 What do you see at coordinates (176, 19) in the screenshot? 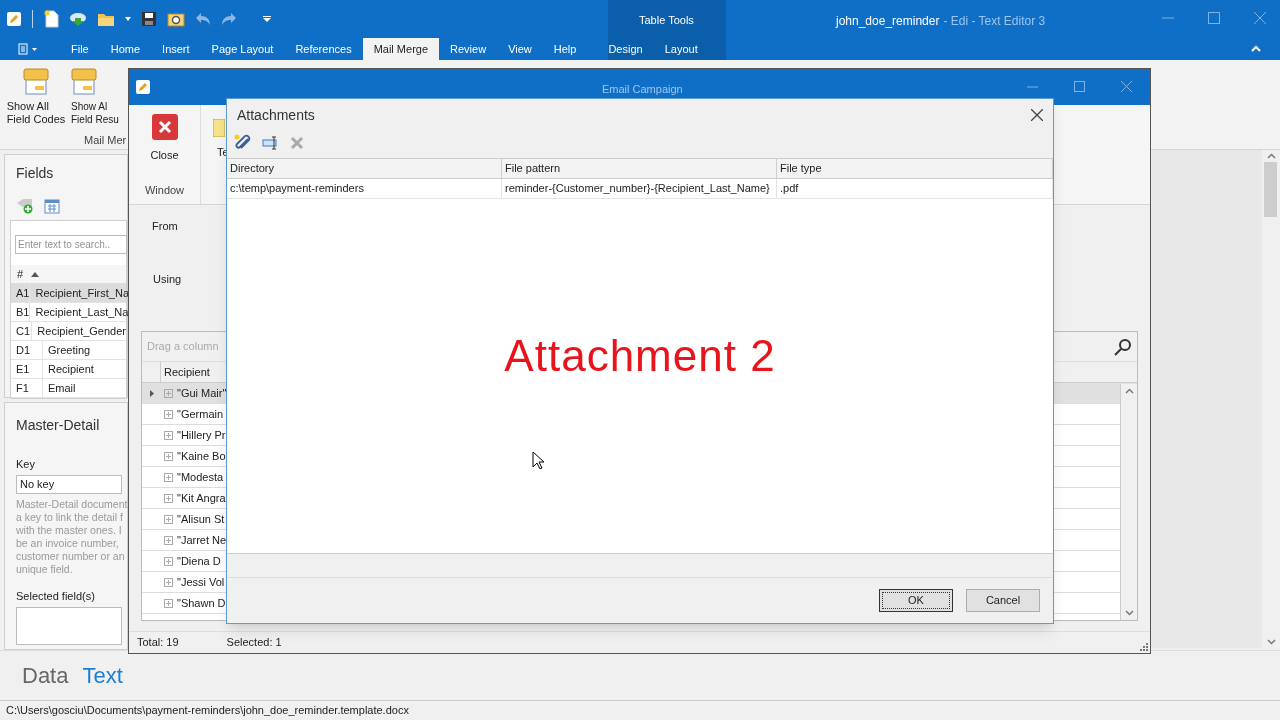
I see `print-preview-icon` at bounding box center [176, 19].